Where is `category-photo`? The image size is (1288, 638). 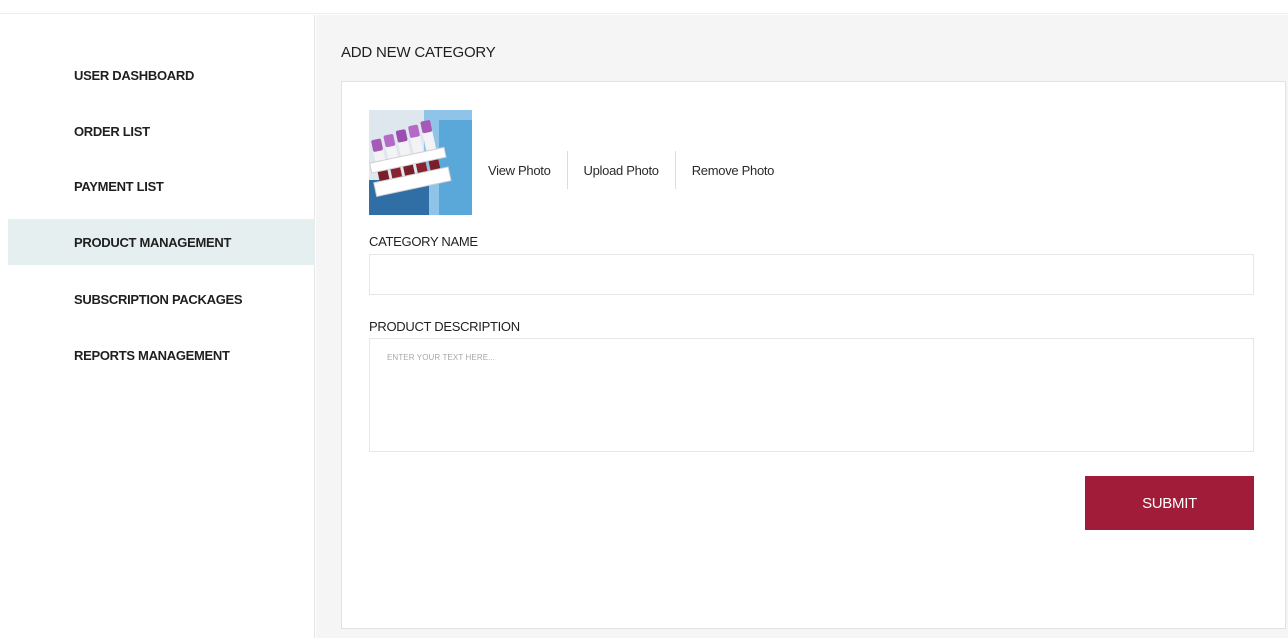 category-photo is located at coordinates (420, 162).